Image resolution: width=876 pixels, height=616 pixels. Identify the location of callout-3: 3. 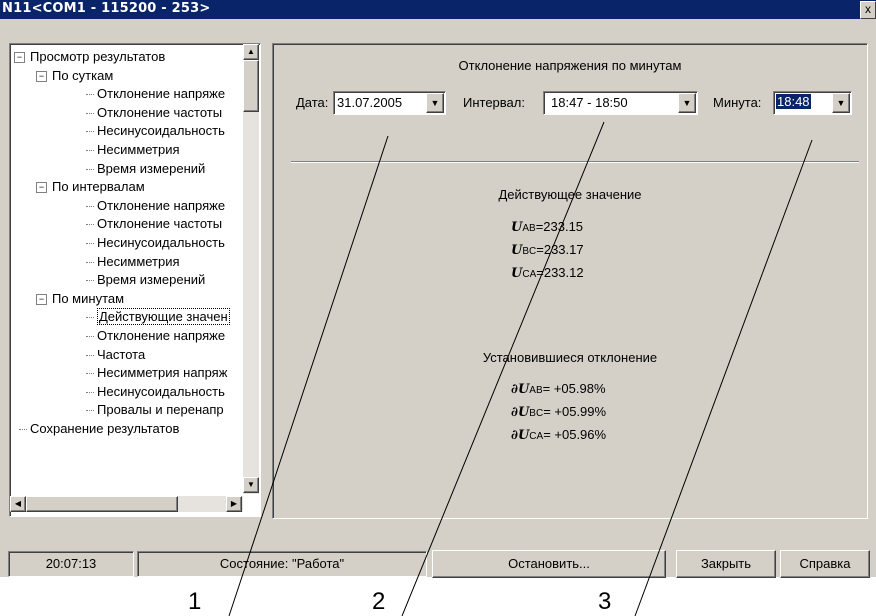
(605, 601).